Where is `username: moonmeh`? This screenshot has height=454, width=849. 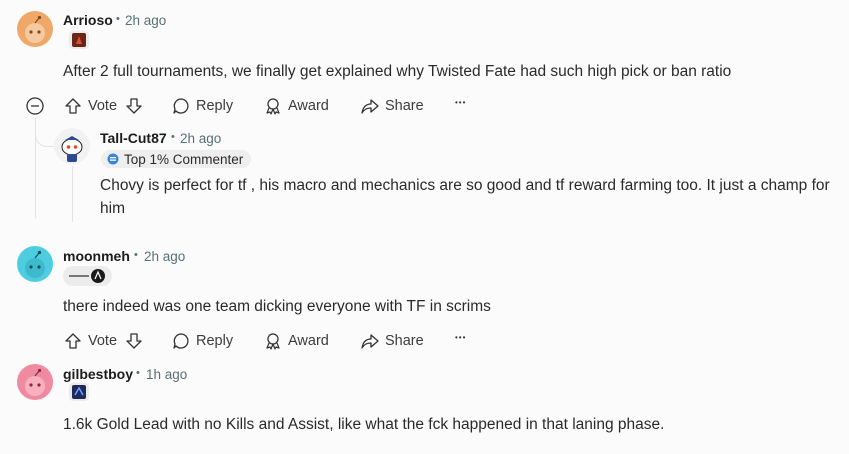
username: moonmeh is located at coordinates (96, 256).